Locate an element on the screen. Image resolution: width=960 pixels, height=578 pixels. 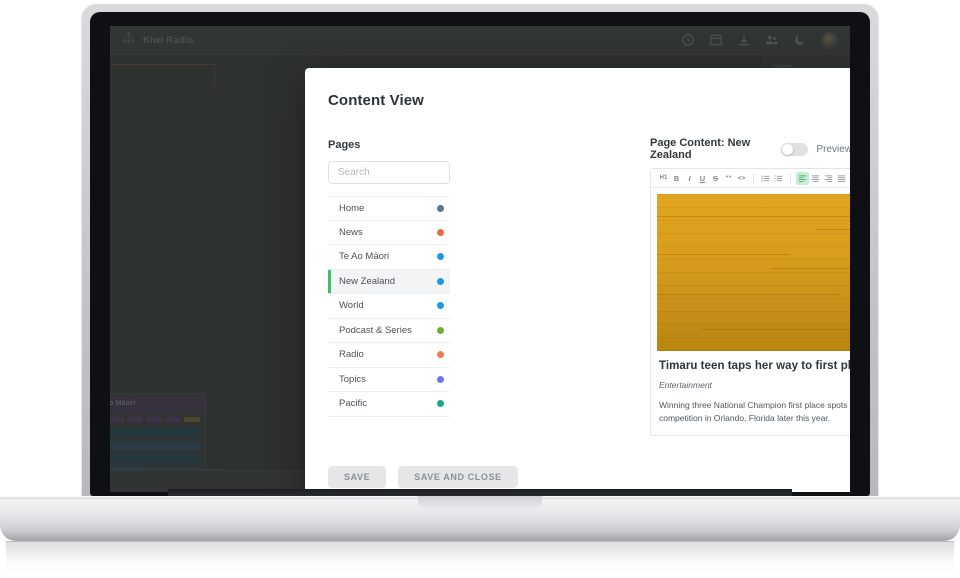
page-list-item-label: World is located at coordinates (351, 306).